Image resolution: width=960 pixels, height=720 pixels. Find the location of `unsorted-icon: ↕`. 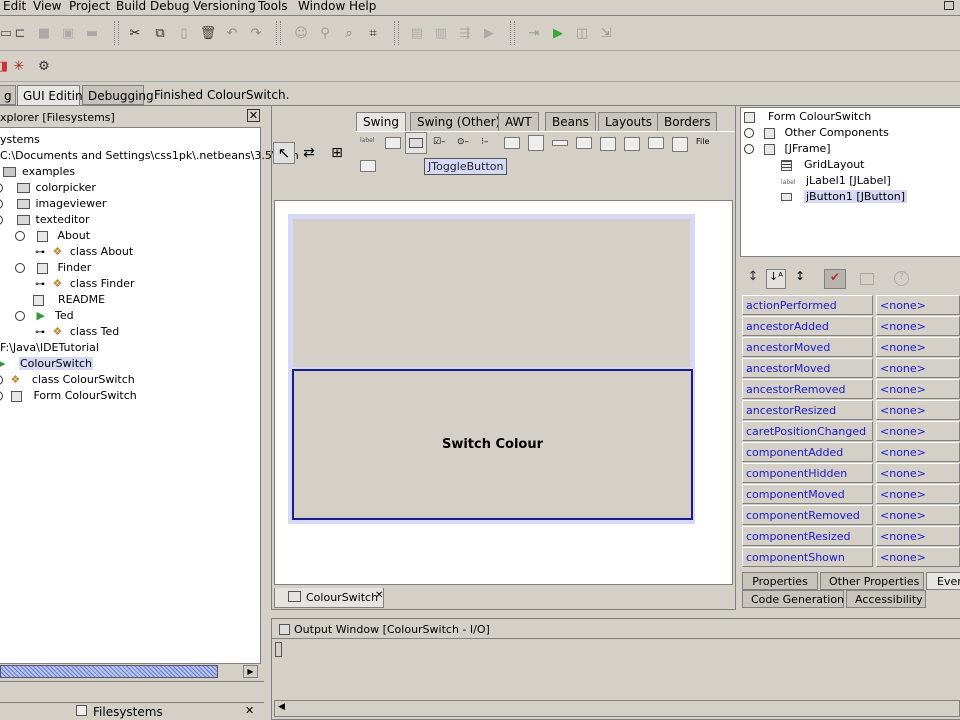

unsorted-icon: ↕ is located at coordinates (753, 279).